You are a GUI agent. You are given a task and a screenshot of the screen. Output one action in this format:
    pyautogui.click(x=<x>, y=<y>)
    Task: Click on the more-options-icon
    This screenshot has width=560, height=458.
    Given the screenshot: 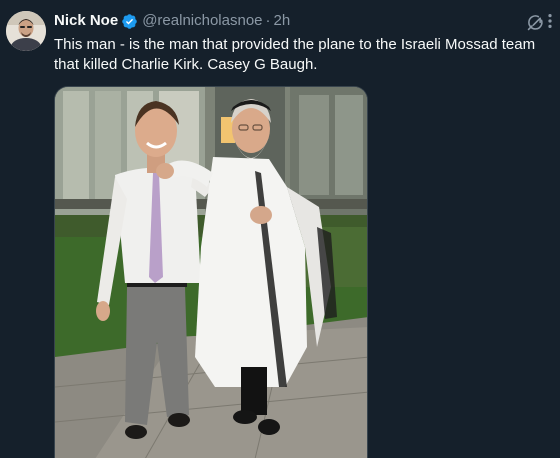 What is the action you would take?
    pyautogui.click(x=550, y=21)
    